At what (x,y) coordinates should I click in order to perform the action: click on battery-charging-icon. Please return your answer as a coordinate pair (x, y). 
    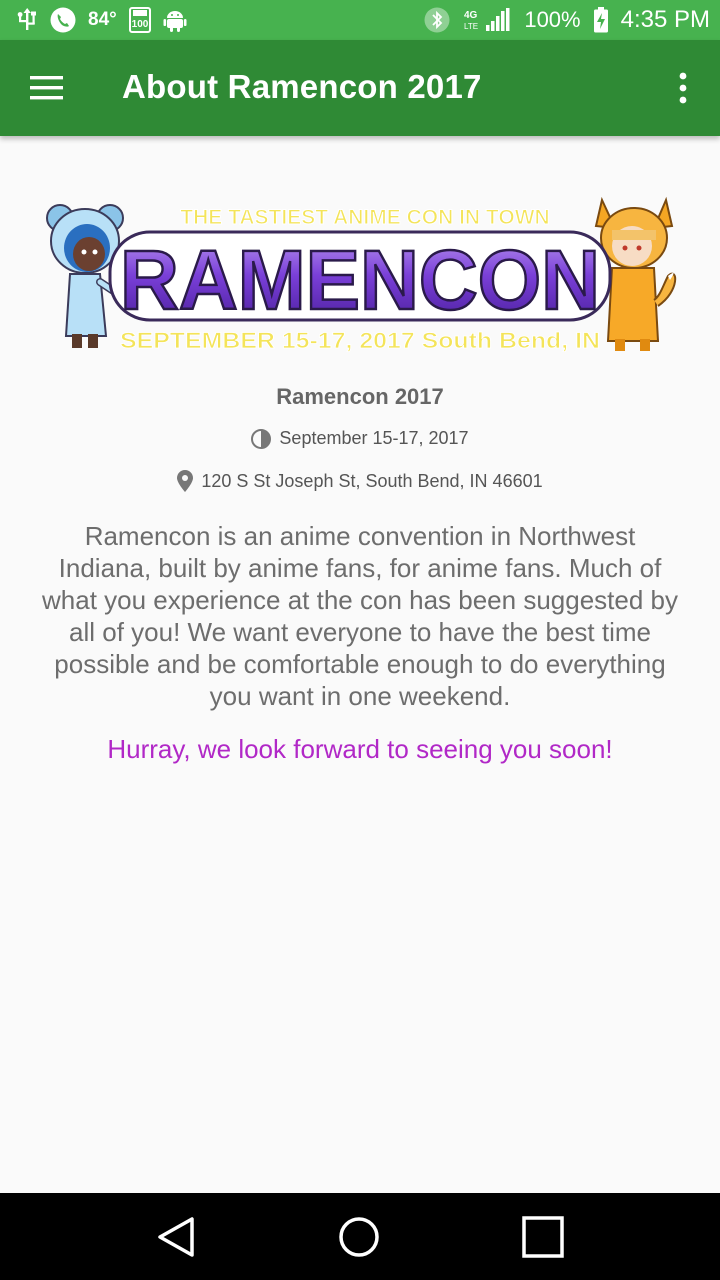
    Looking at the image, I should click on (601, 20).